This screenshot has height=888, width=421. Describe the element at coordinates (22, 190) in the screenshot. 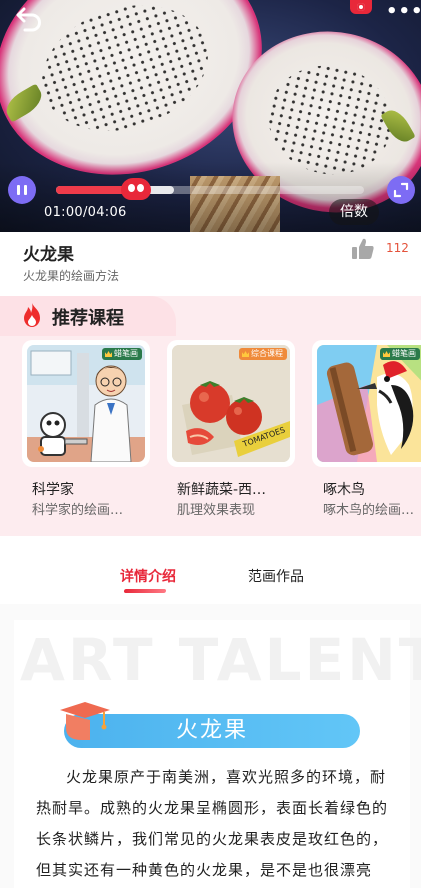

I see `pause-button` at that location.